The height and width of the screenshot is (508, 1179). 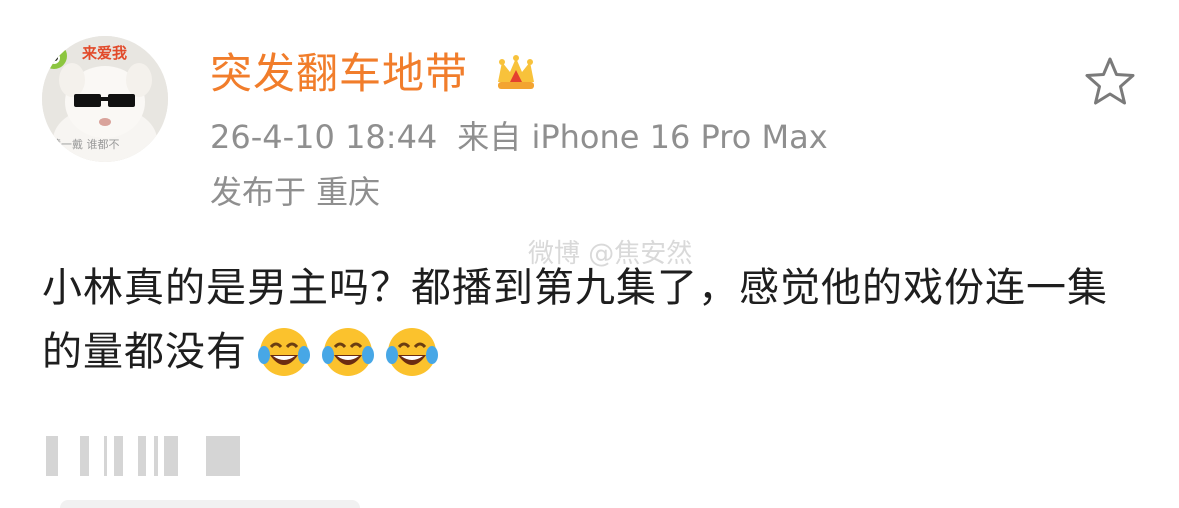 I want to click on post-timestamp: 26-4-10 18:44, so click(x=324, y=137).